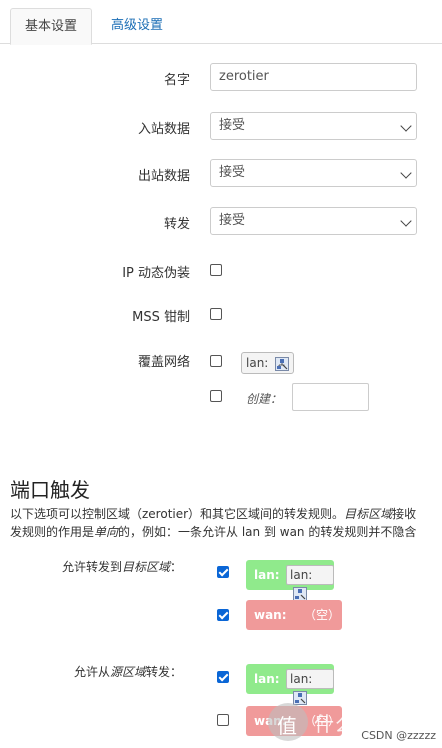  I want to click on desc-text: 以下选项可以控制区域（zerotier）和其它区域间的转发规则。, so click(177, 514).